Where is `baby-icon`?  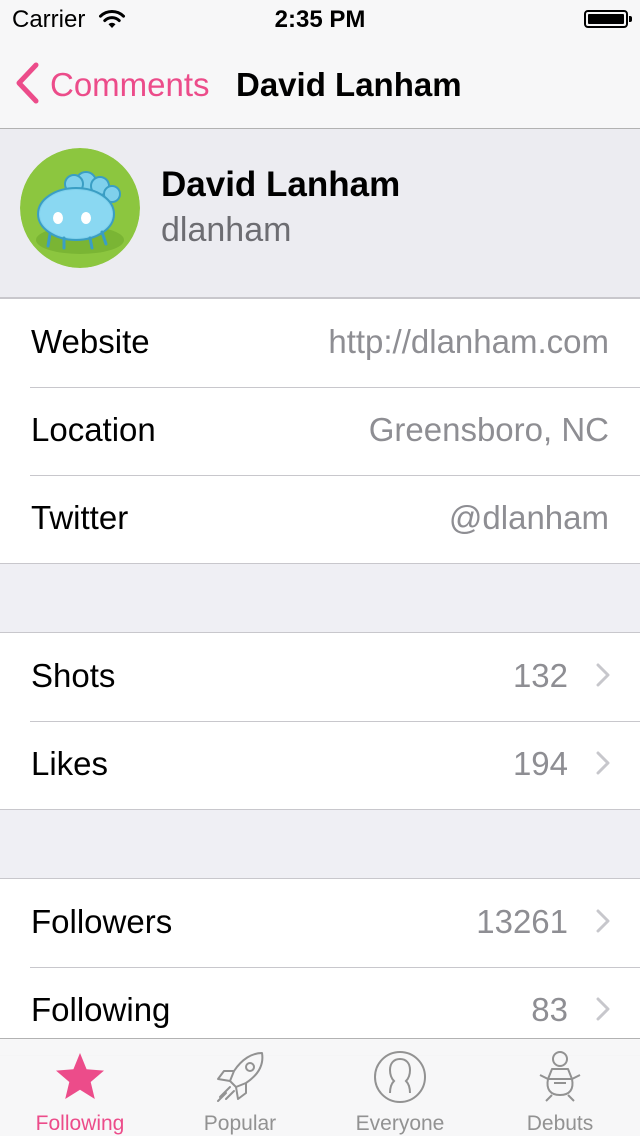
baby-icon is located at coordinates (560, 1077).